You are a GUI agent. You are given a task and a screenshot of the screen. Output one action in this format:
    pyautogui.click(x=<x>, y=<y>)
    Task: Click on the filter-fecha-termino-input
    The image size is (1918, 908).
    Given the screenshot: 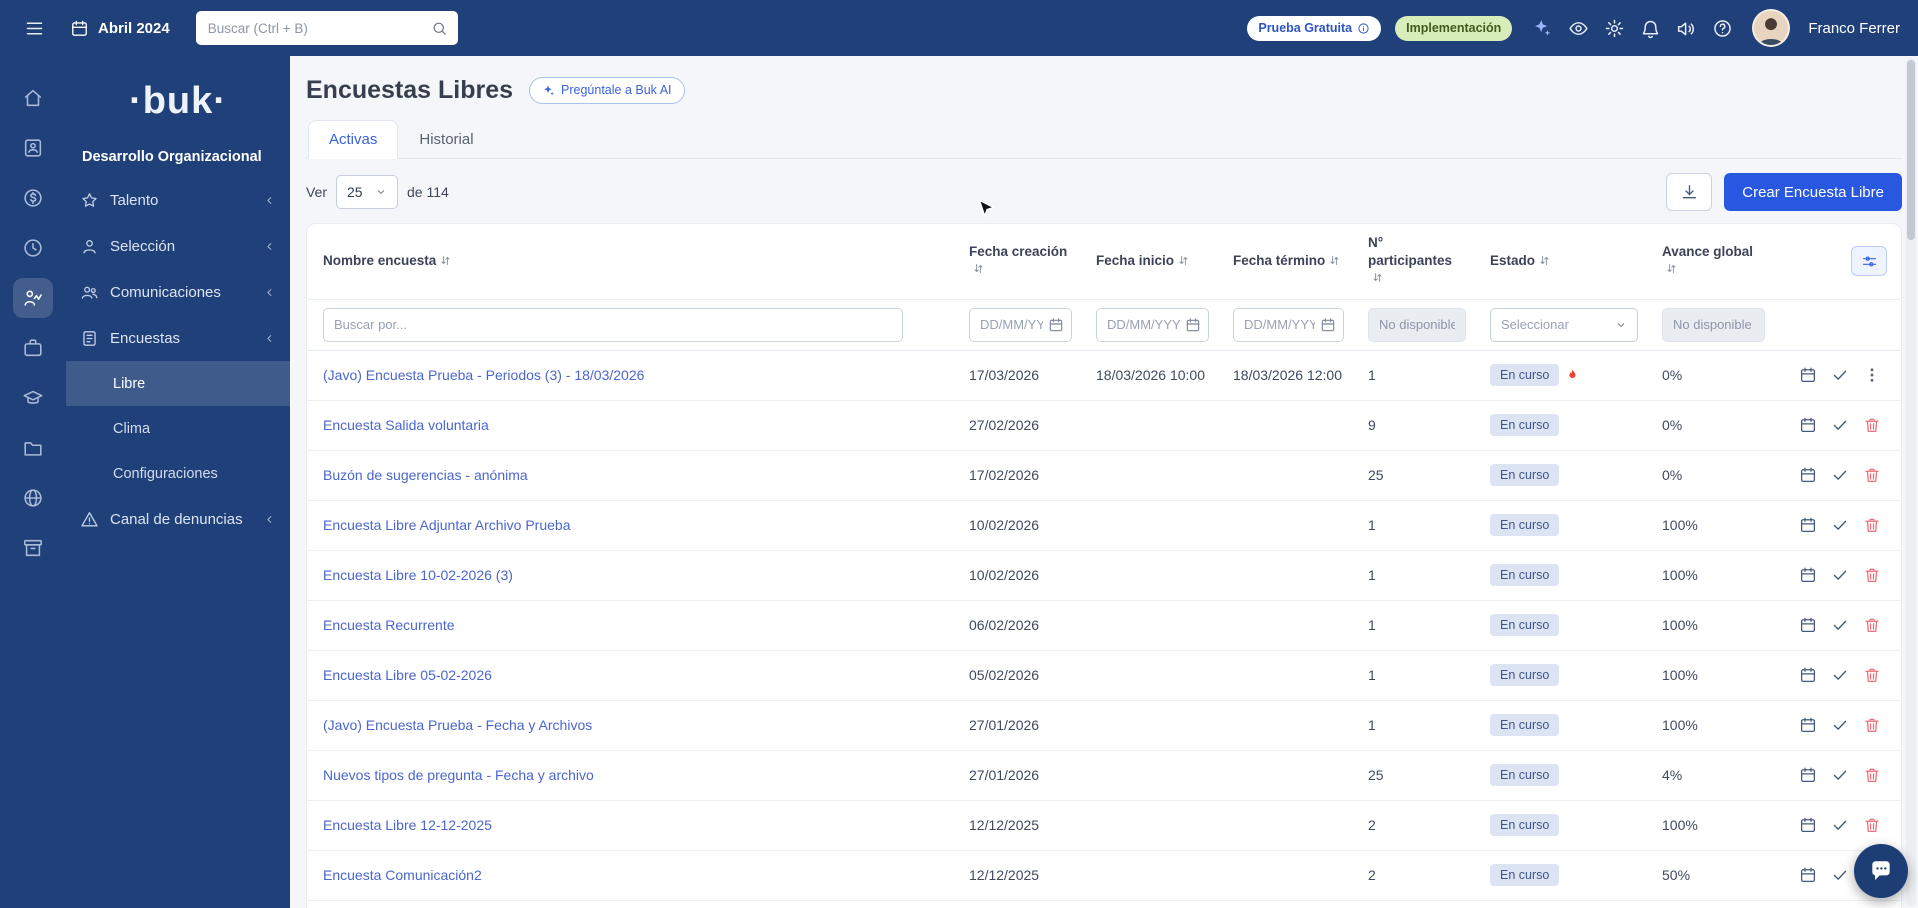 What is the action you would take?
    pyautogui.click(x=1288, y=324)
    